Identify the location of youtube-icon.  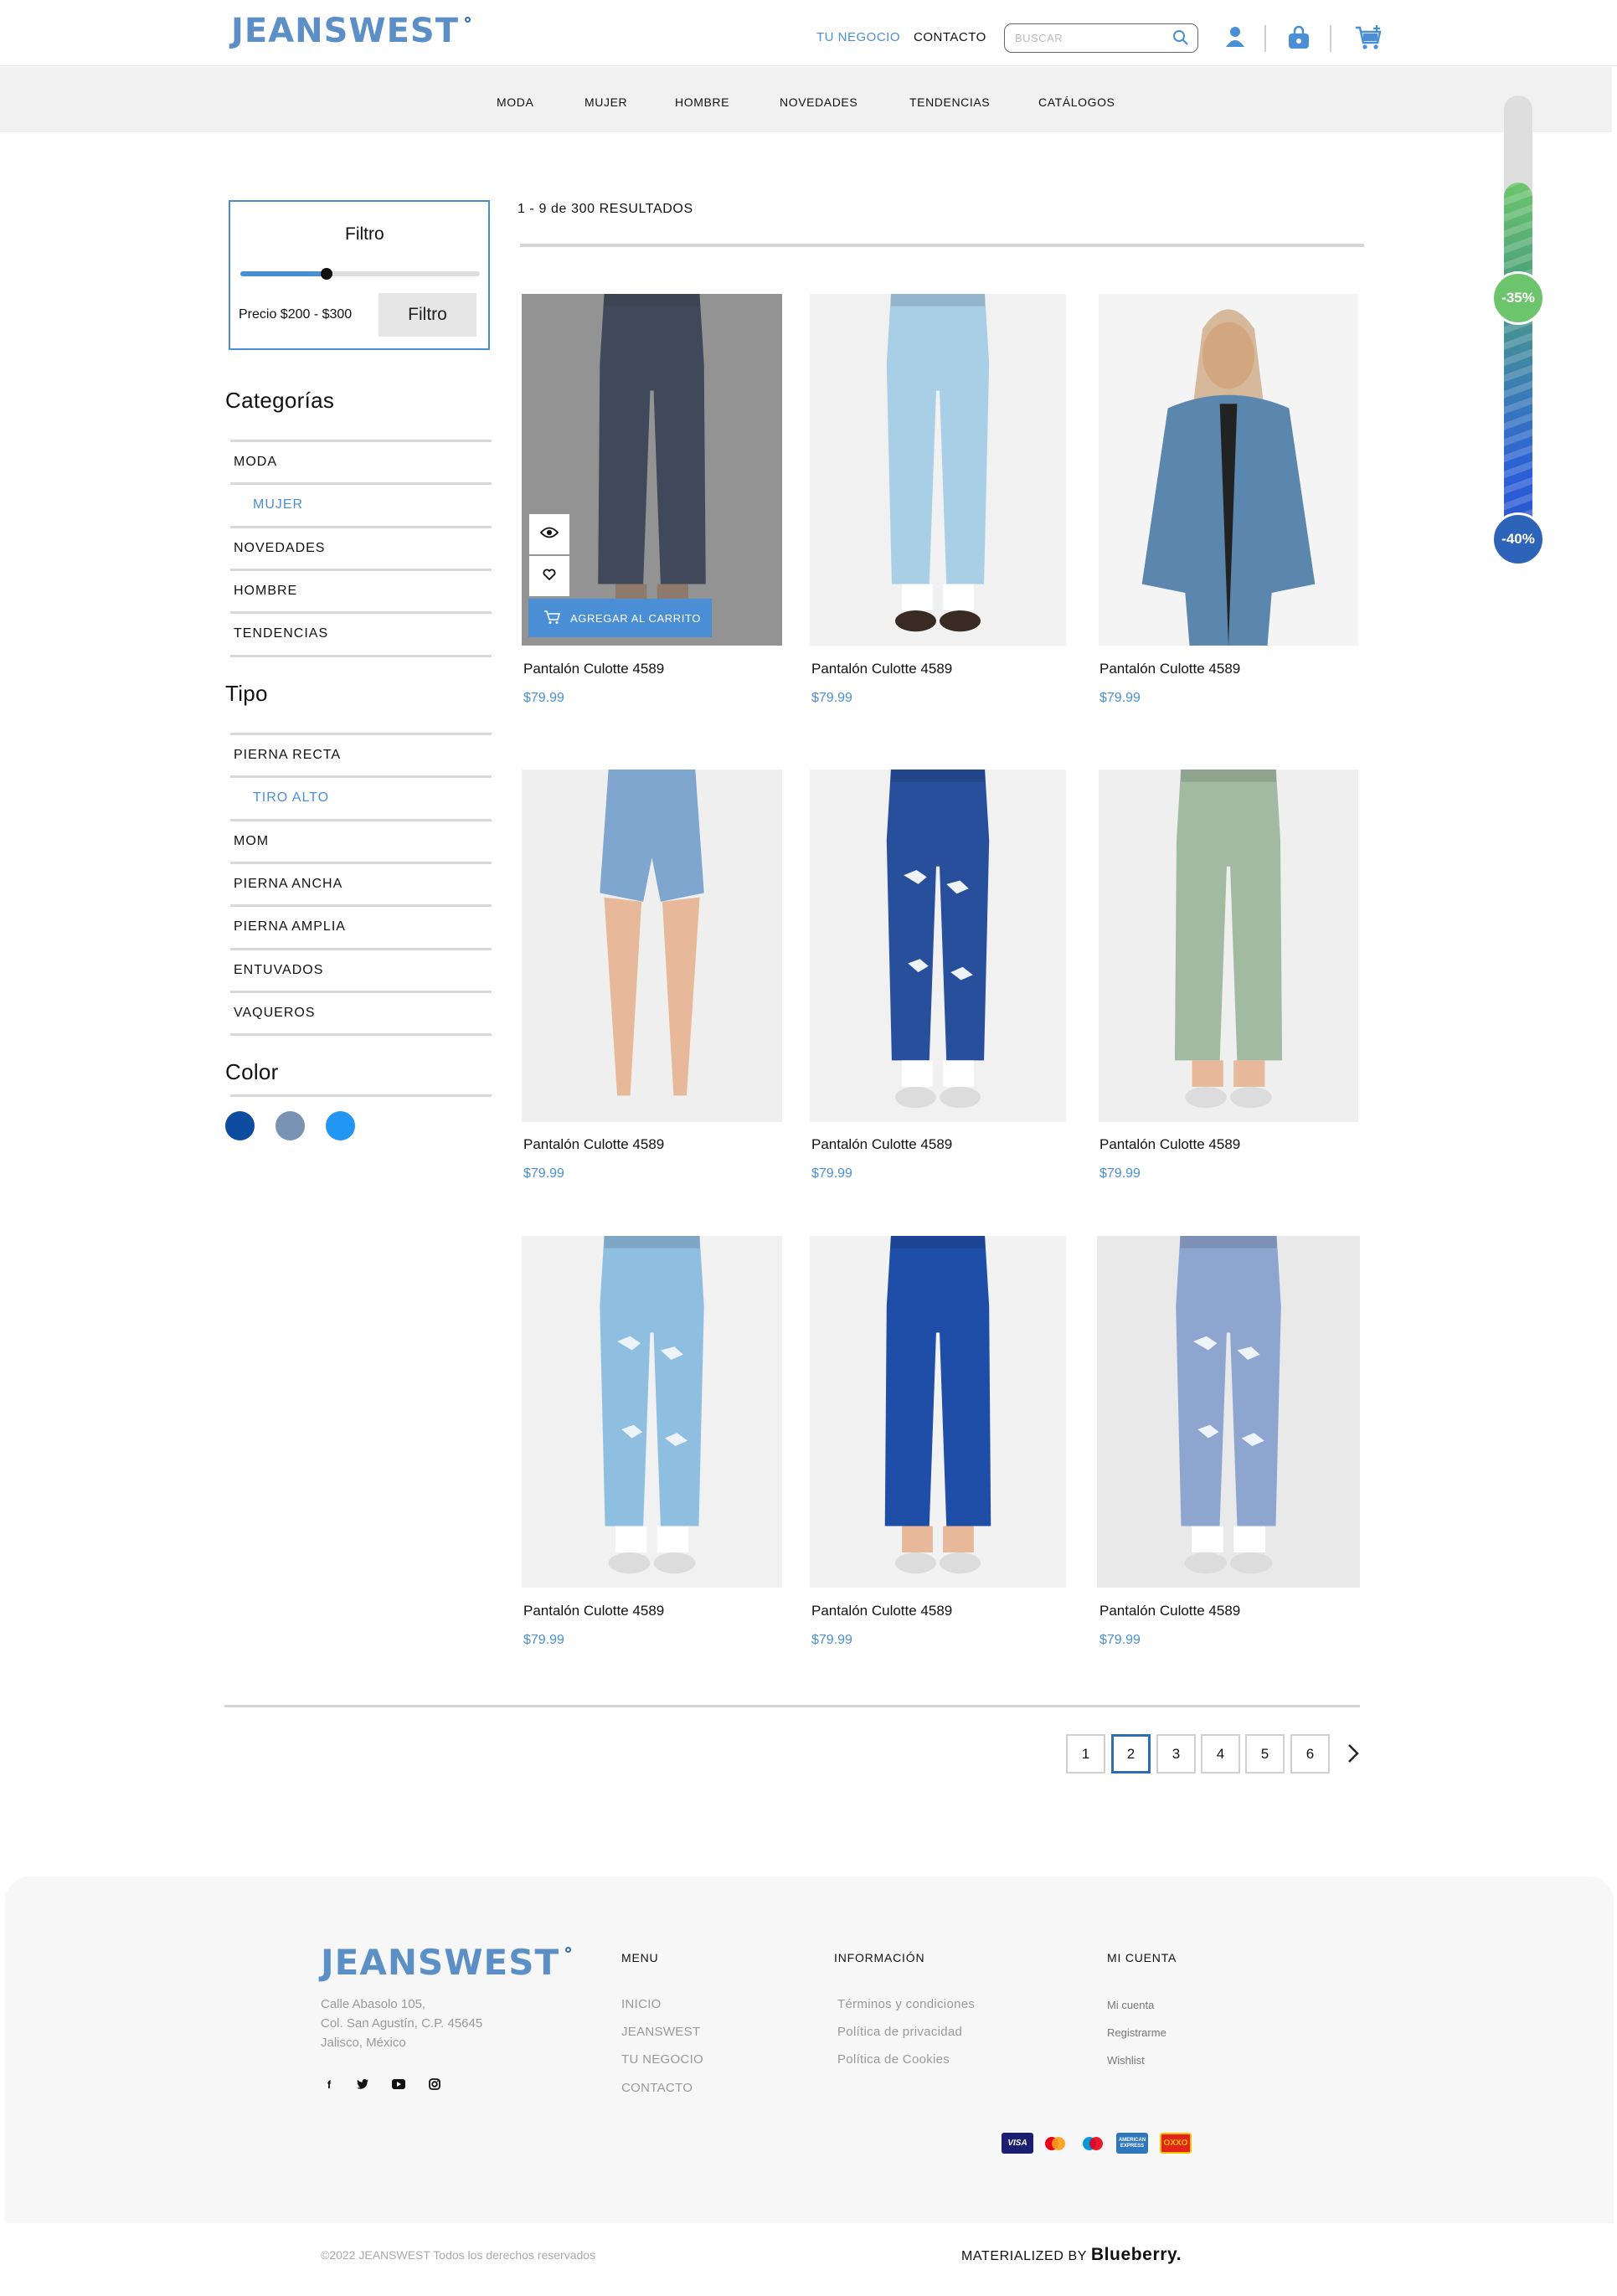
(398, 2085).